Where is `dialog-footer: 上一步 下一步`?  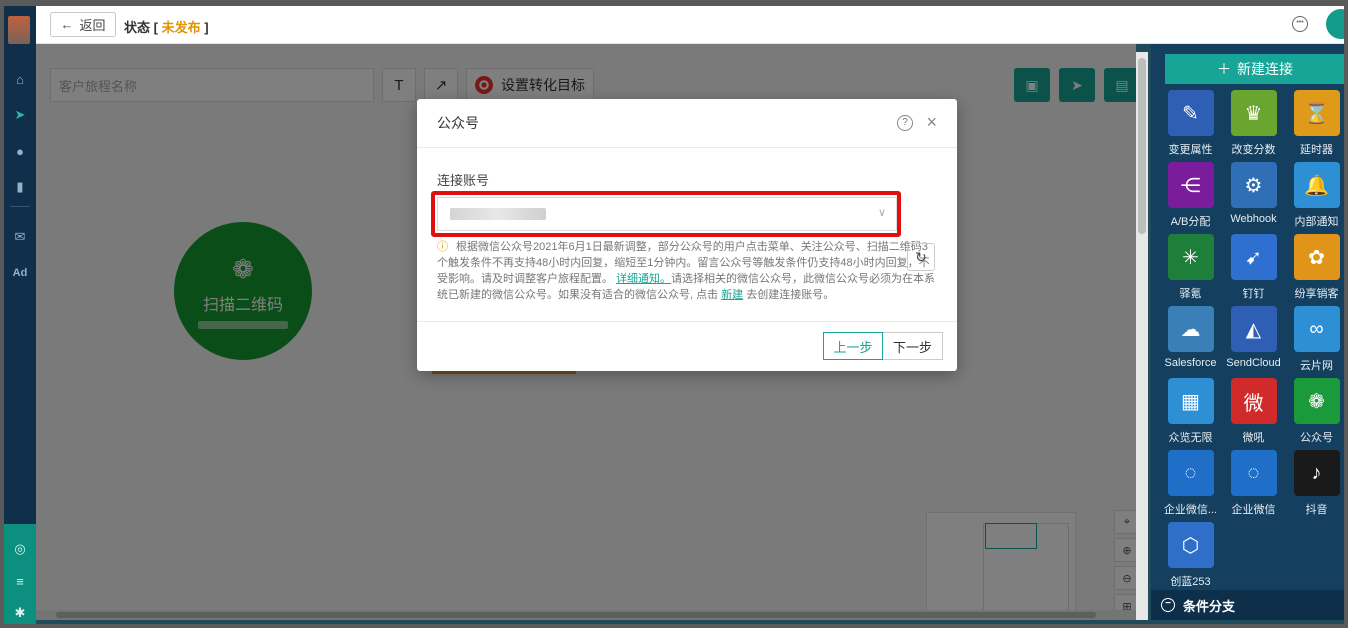 dialog-footer: 上一步 下一步 is located at coordinates (687, 346).